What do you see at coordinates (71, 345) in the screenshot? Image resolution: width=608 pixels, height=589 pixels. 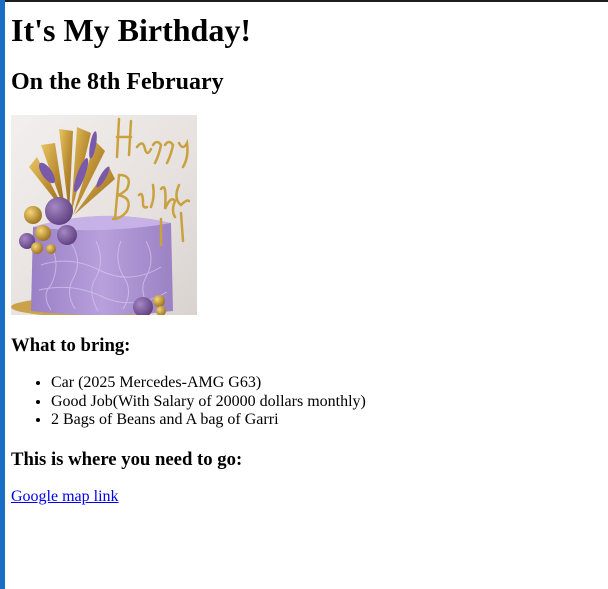 I see `bring-heading: What to bring:` at bounding box center [71, 345].